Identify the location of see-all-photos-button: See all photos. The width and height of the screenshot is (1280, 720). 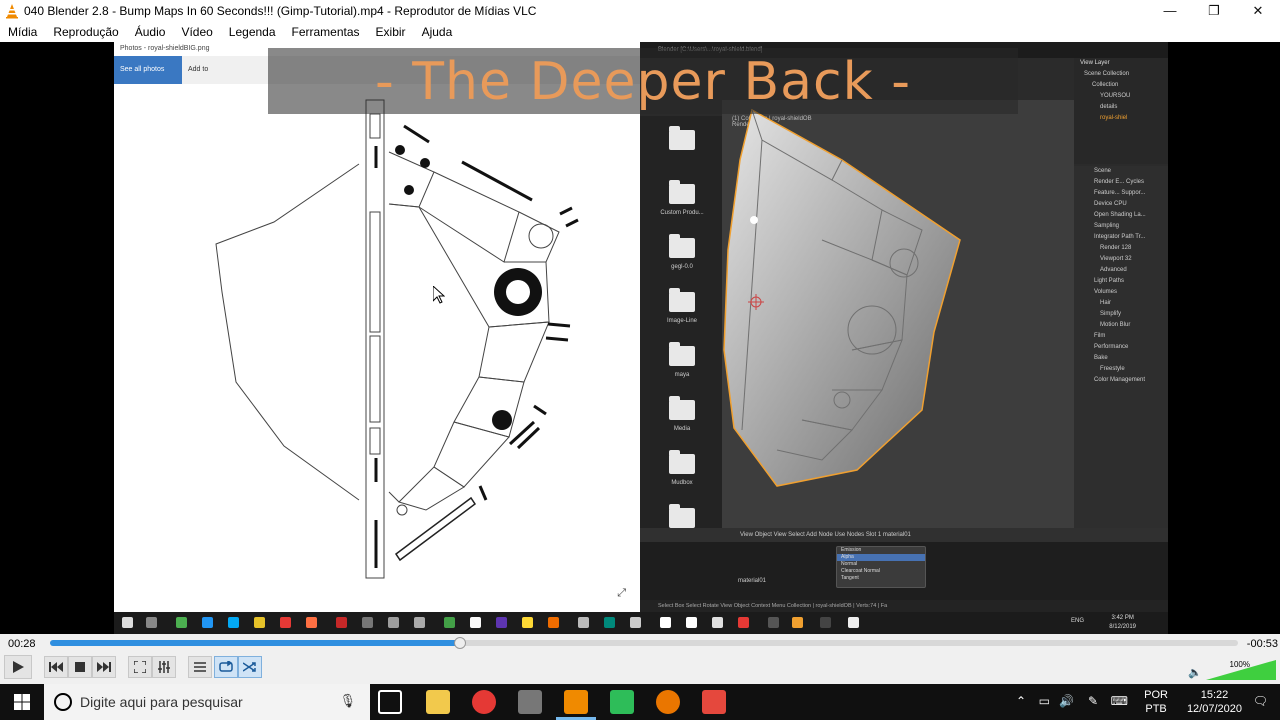
(148, 70).